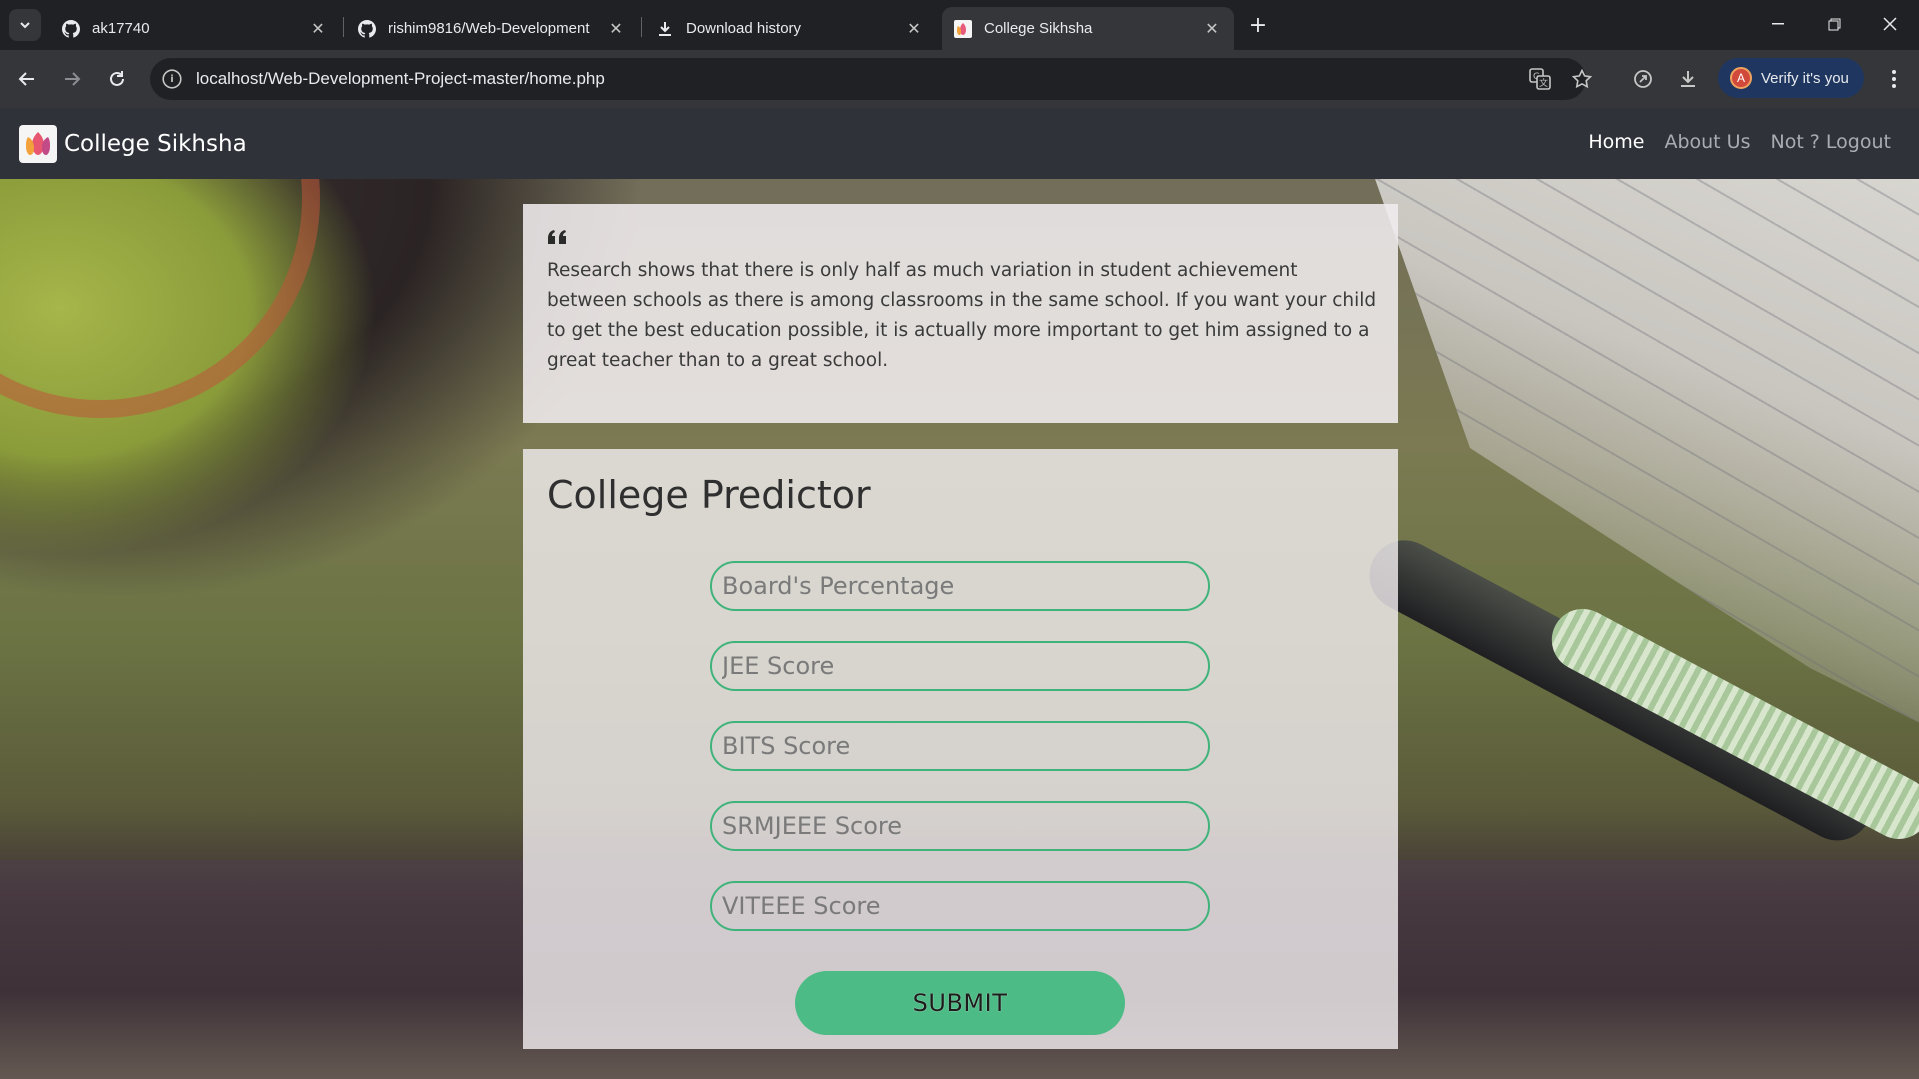 This screenshot has width=1919, height=1079. Describe the element at coordinates (960, 826) in the screenshot. I see `srmjeee-score-input` at that location.